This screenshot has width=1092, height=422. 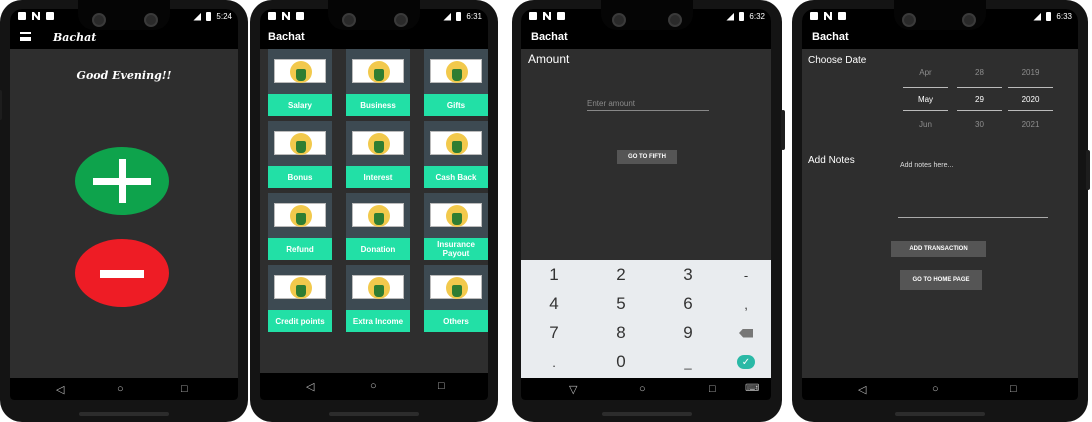 What do you see at coordinates (837, 60) in the screenshot?
I see `choose-date-label: Choose Date` at bounding box center [837, 60].